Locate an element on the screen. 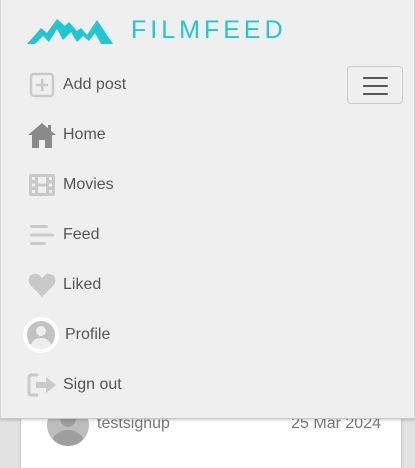 The height and width of the screenshot is (468, 415). nav-label-home: Home is located at coordinates (84, 134).